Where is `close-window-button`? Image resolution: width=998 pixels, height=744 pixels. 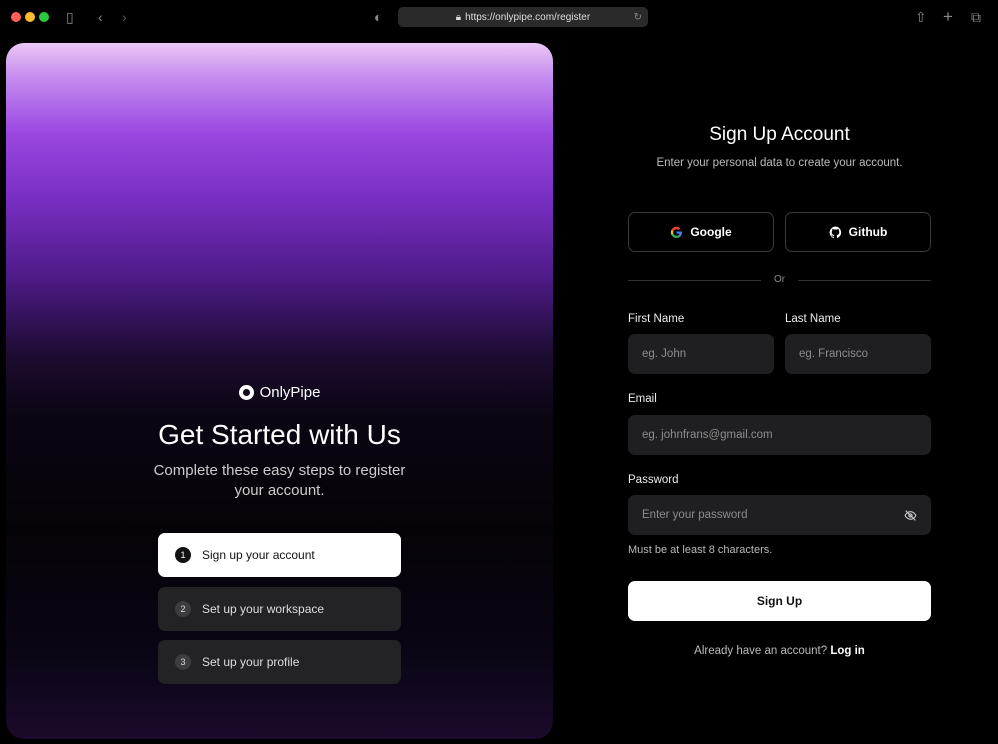 close-window-button is located at coordinates (16, 17).